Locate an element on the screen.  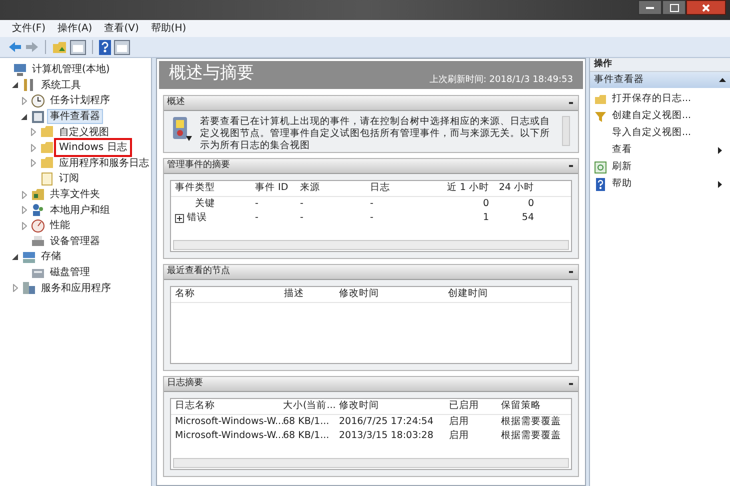
action-item: 刷新 is located at coordinates (660, 167).